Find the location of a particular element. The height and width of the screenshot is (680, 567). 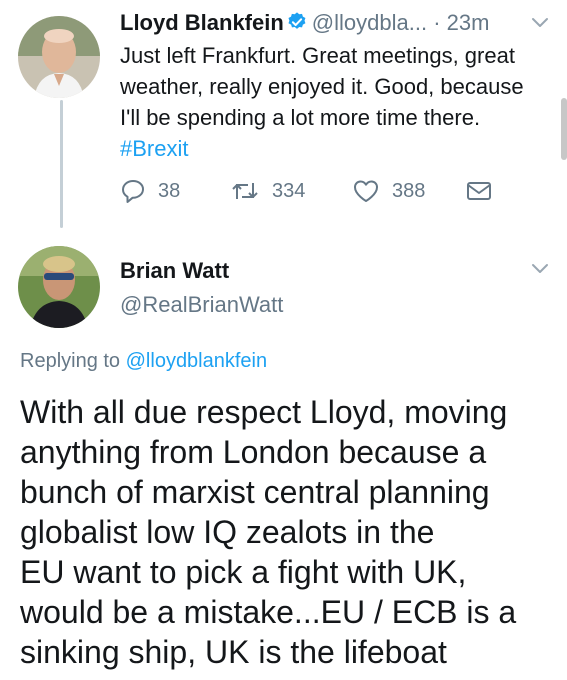

scrollbar is located at coordinates (564, 129).